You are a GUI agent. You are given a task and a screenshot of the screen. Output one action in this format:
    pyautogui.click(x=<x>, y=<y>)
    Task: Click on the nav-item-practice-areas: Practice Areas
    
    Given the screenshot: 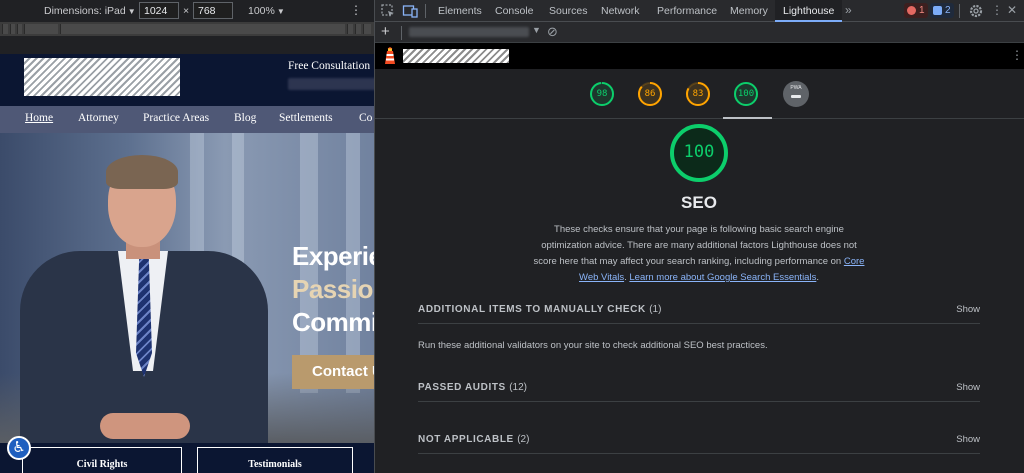 What is the action you would take?
    pyautogui.click(x=176, y=118)
    